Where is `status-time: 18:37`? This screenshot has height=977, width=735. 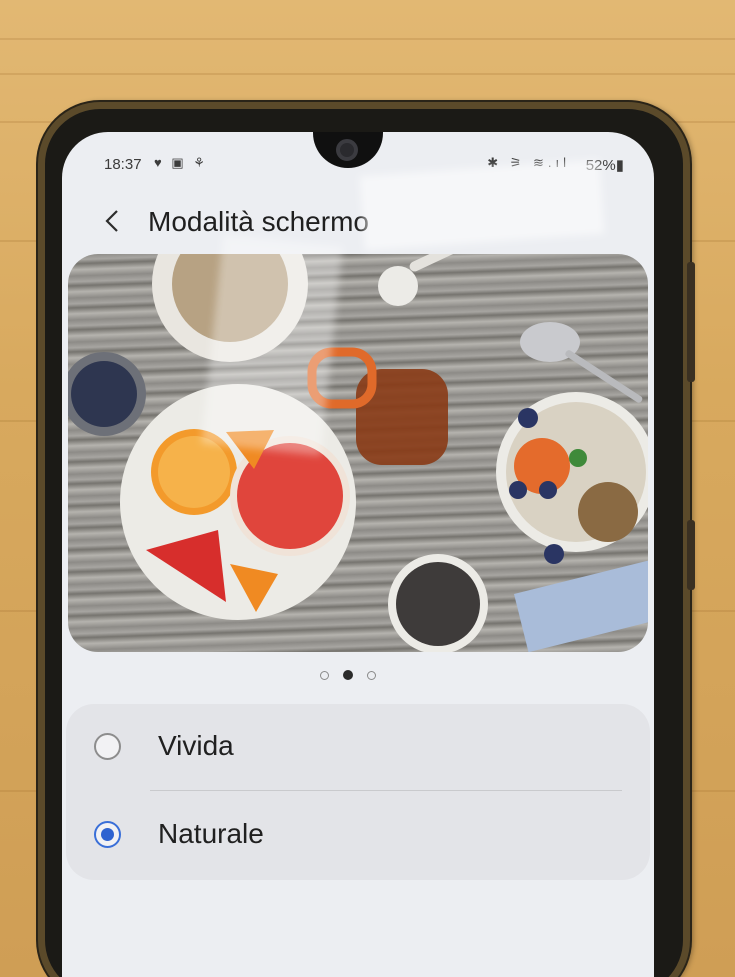 status-time: 18:37 is located at coordinates (123, 164).